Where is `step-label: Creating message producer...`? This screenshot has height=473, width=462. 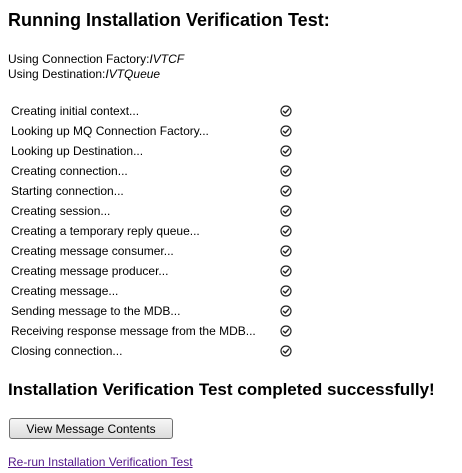
step-label: Creating message producer... is located at coordinates (90, 271).